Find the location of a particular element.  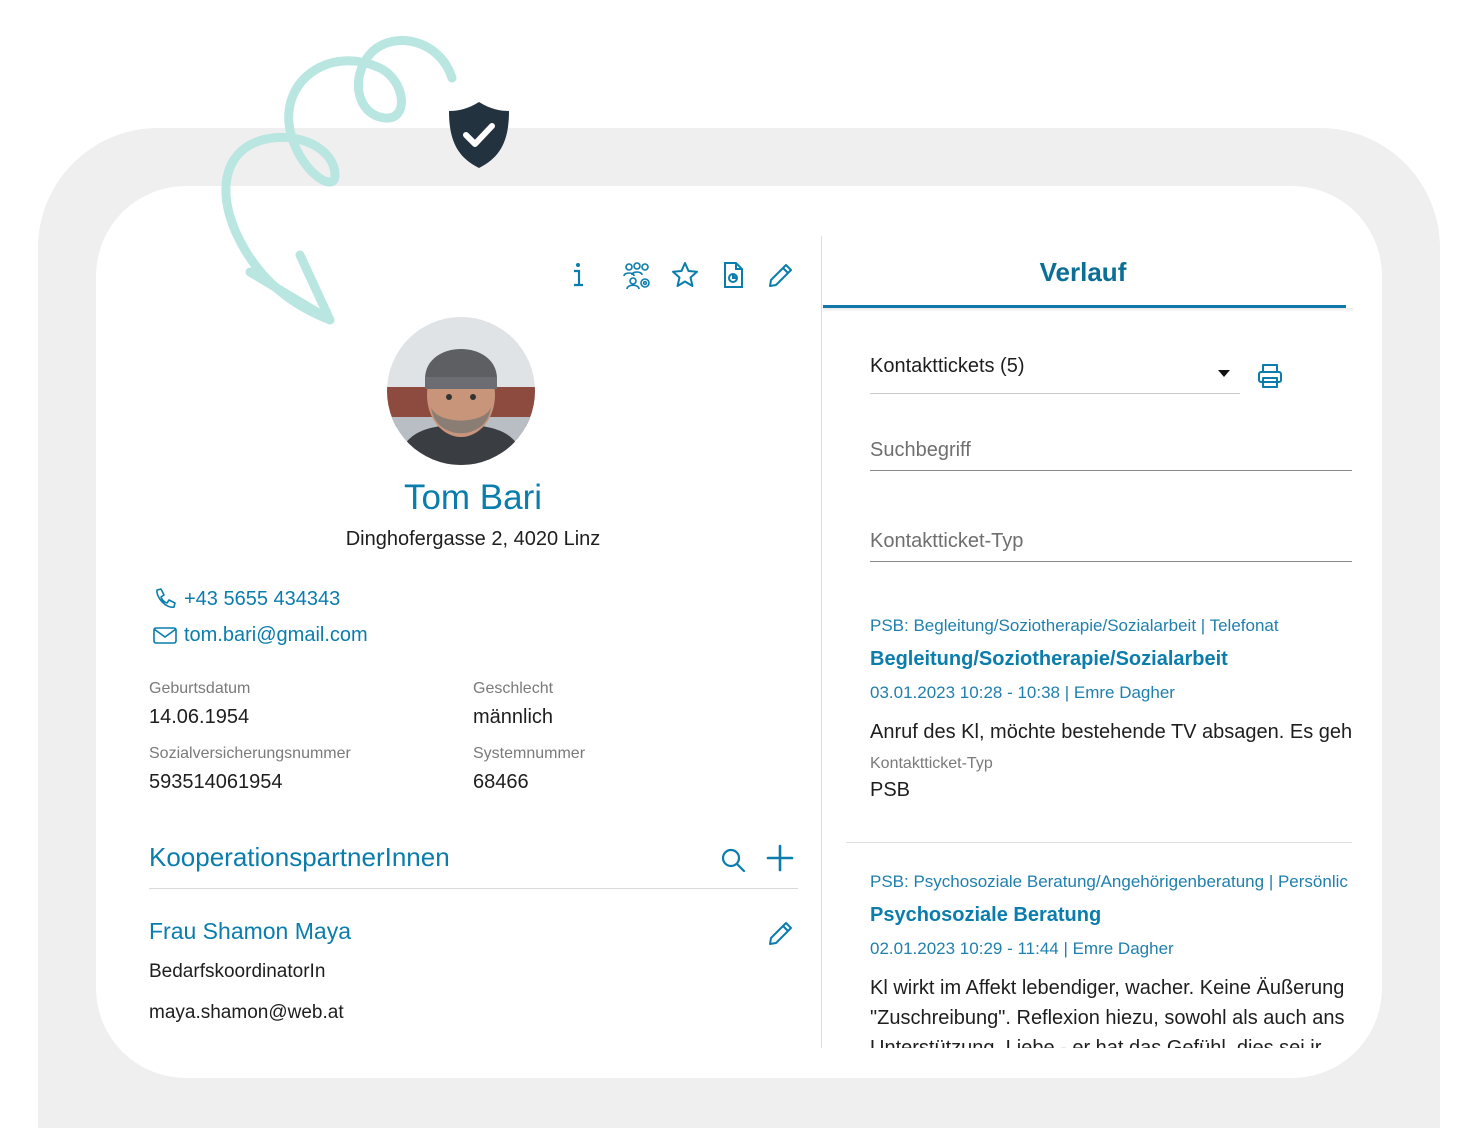

star-icon is located at coordinates (685, 275).